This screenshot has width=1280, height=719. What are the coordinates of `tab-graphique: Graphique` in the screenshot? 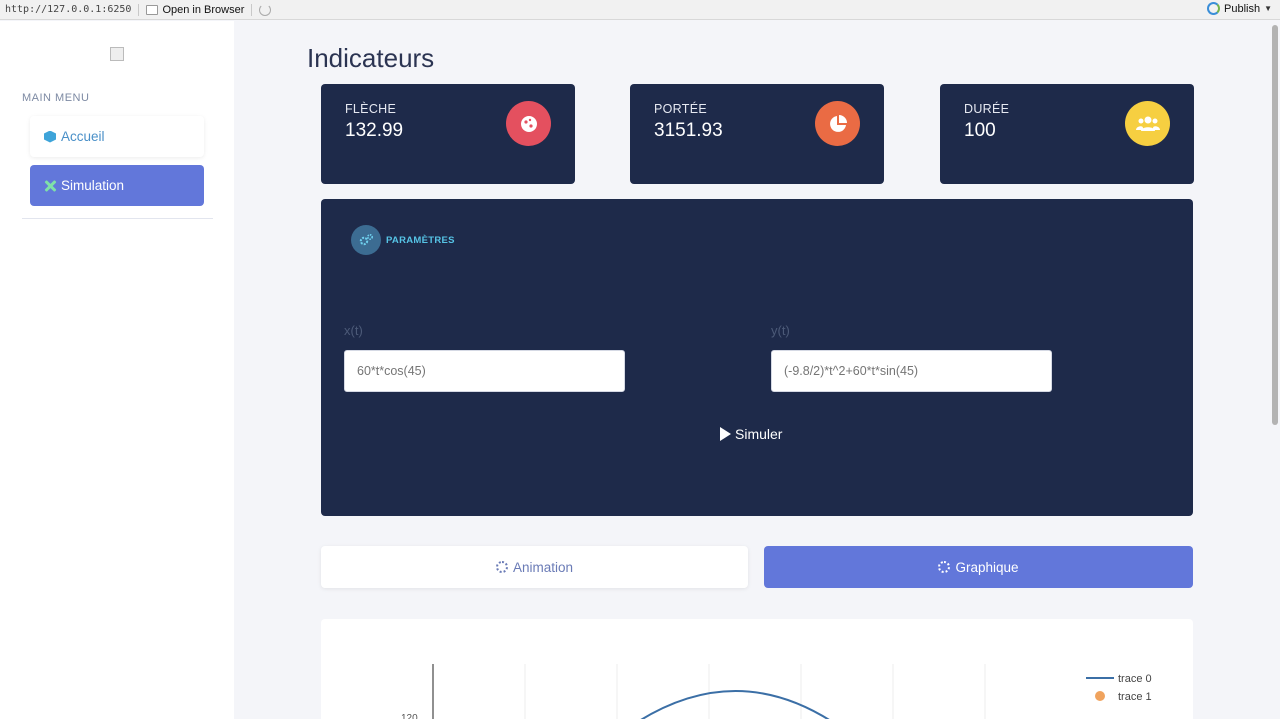 It's located at (978, 567).